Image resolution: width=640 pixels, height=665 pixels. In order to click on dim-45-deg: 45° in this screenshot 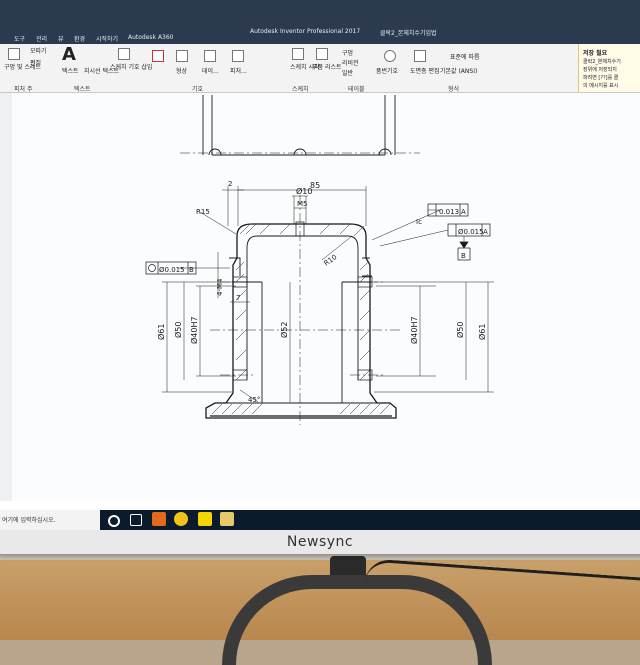, I will do `click(254, 400)`.